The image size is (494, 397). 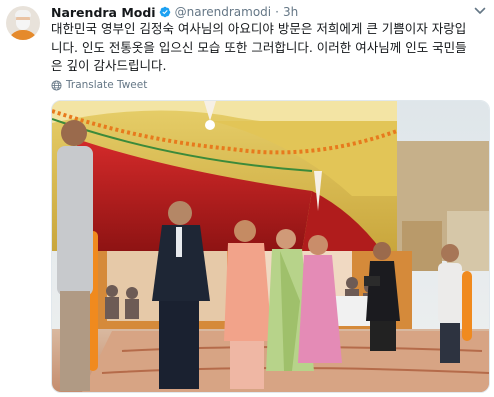 I want to click on avatar, so click(x=23, y=23).